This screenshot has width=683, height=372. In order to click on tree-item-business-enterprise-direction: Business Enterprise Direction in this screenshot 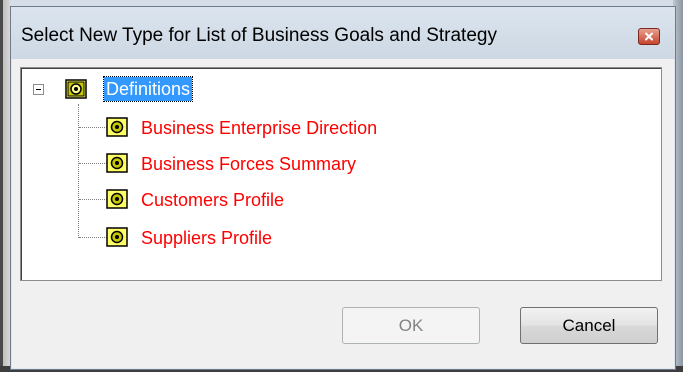, I will do `click(259, 128)`.